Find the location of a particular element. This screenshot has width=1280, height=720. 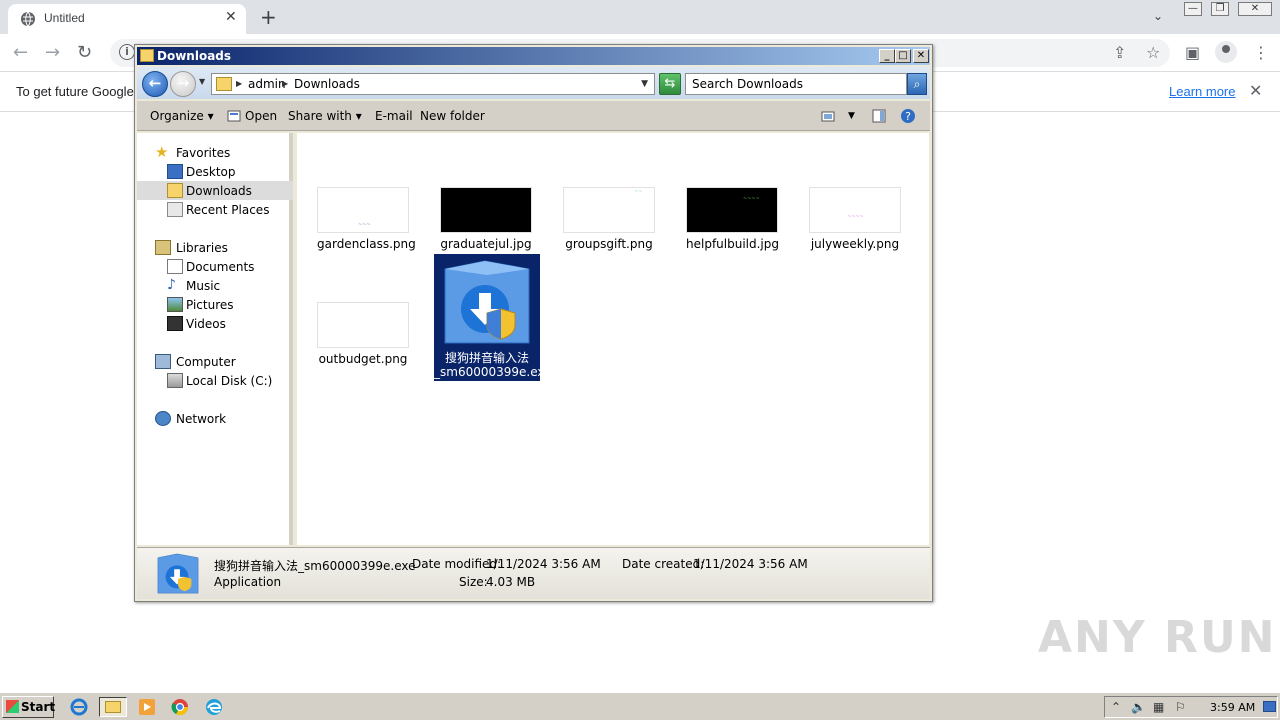

file-item: ~~ groupsgift.png is located at coordinates (609, 219).